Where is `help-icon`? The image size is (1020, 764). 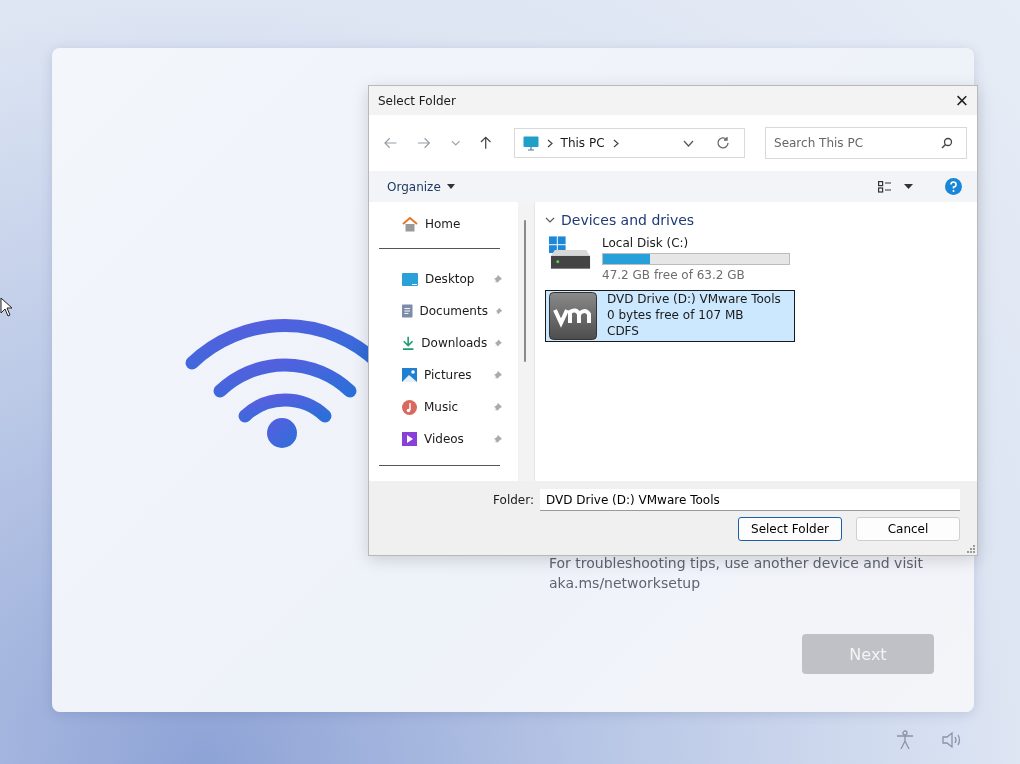 help-icon is located at coordinates (953, 186).